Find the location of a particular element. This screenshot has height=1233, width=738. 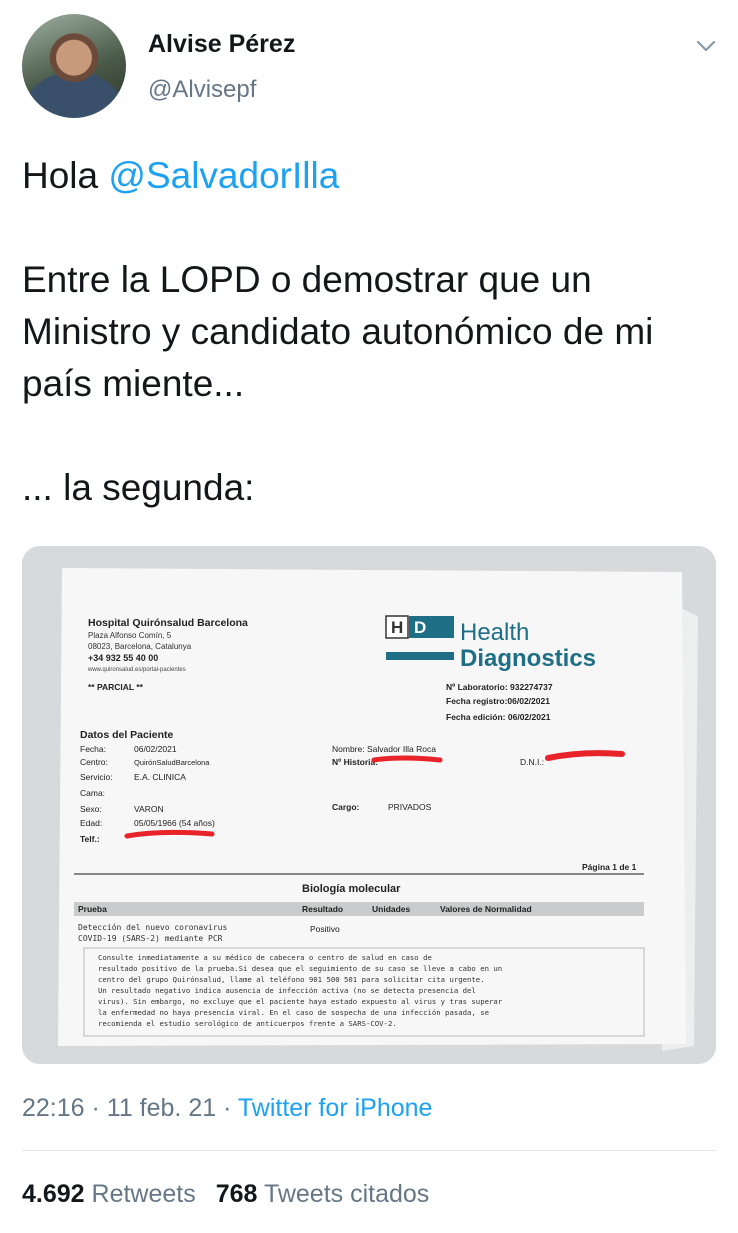

quote-tweets-stat: 768 Tweets citados is located at coordinates (323, 1194).